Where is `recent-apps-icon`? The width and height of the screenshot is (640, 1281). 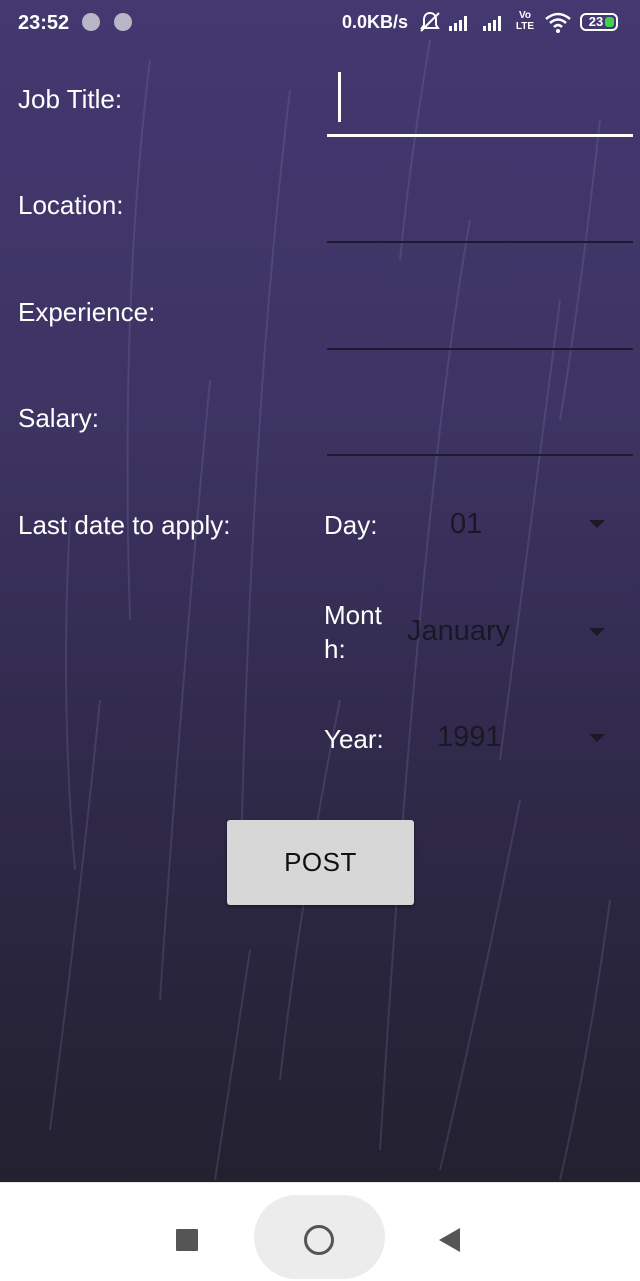 recent-apps-icon is located at coordinates (187, 1240).